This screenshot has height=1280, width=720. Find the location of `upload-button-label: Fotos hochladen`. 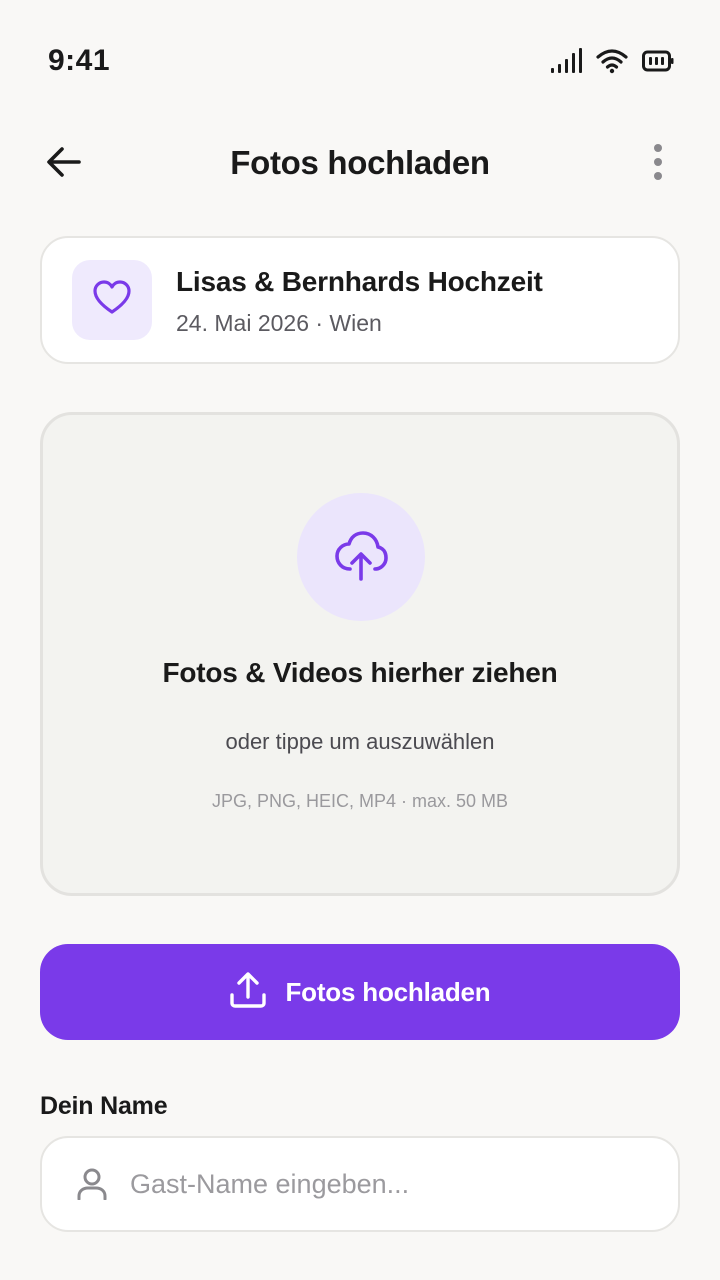

upload-button-label: Fotos hochladen is located at coordinates (388, 991).